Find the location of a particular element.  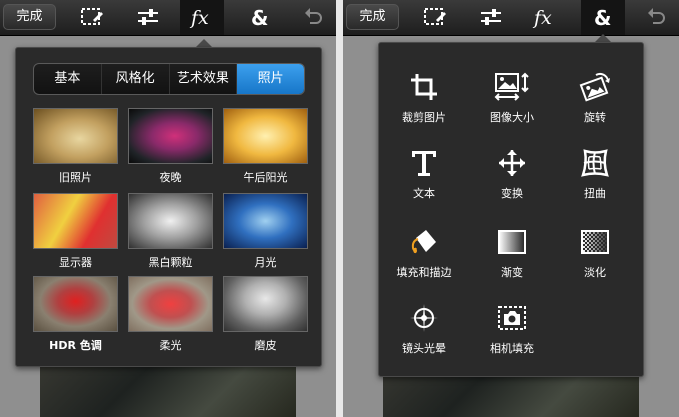

tool-label: 镜头光晕 is located at coordinates (424, 348).